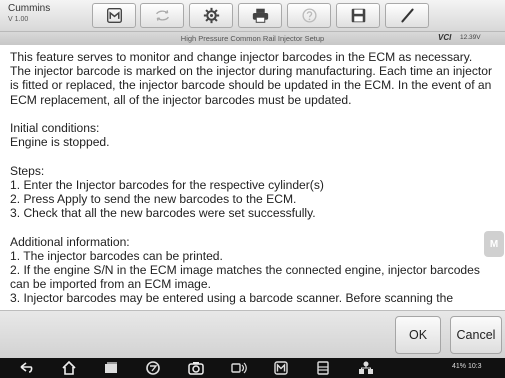 Image resolution: width=505 pixels, height=378 pixels. I want to click on nav-browser-button, so click(153, 368).